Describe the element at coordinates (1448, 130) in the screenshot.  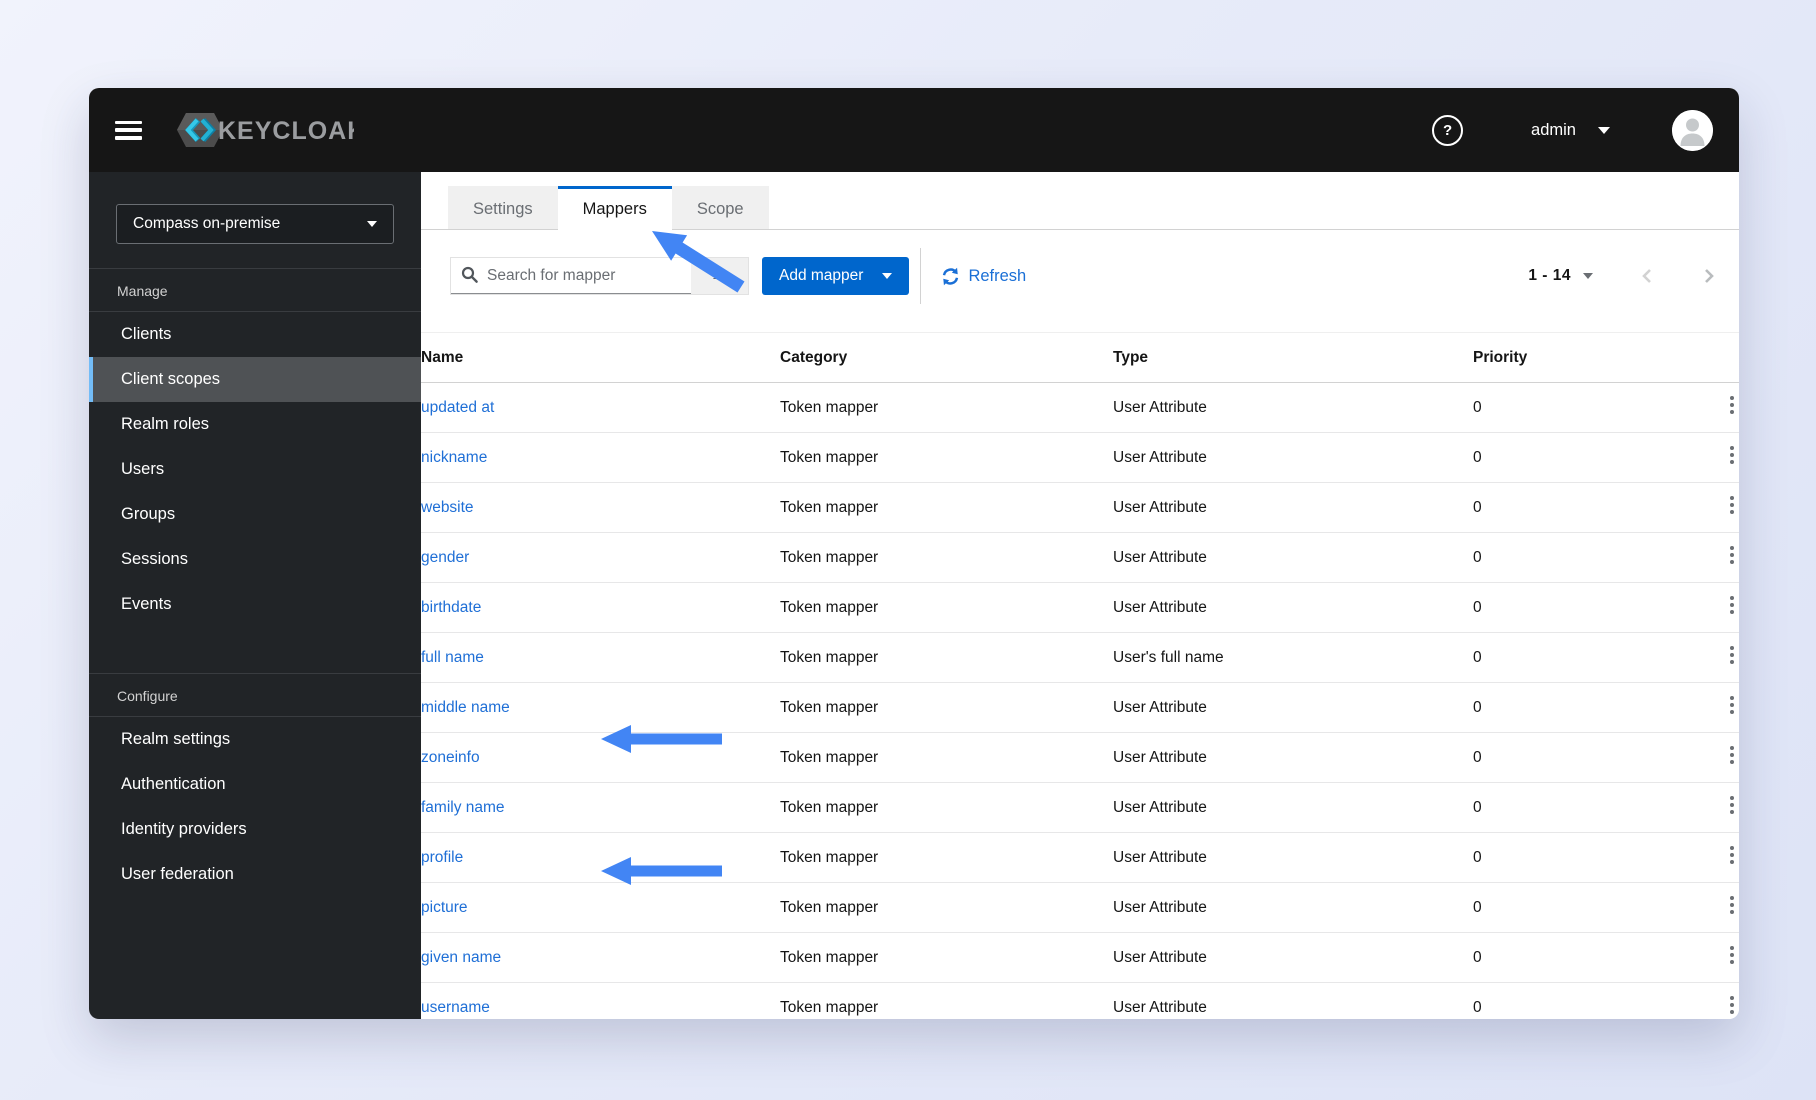
I see `help-icon: ?` at that location.